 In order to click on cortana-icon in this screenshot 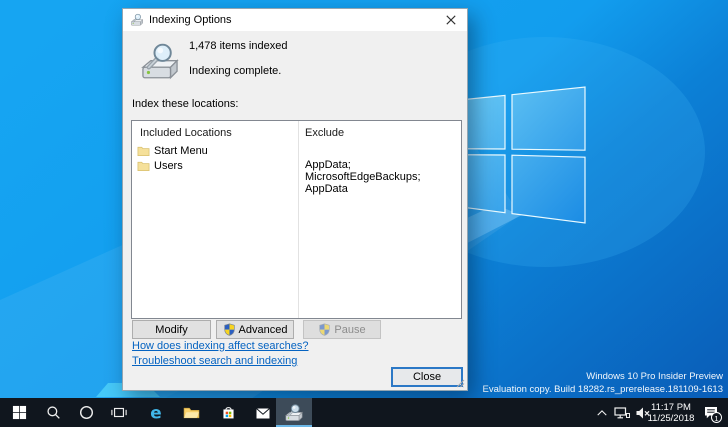, I will do `click(86, 412)`.